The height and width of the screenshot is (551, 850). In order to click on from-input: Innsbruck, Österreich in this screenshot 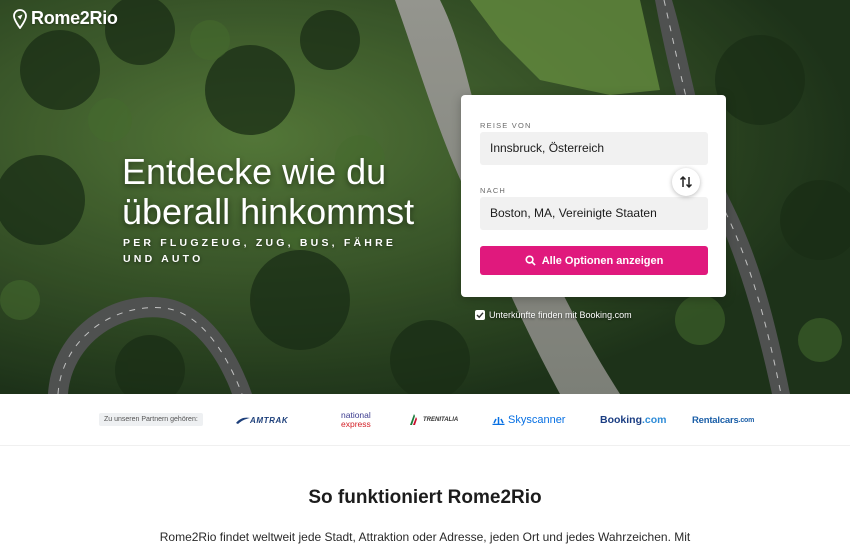, I will do `click(594, 148)`.